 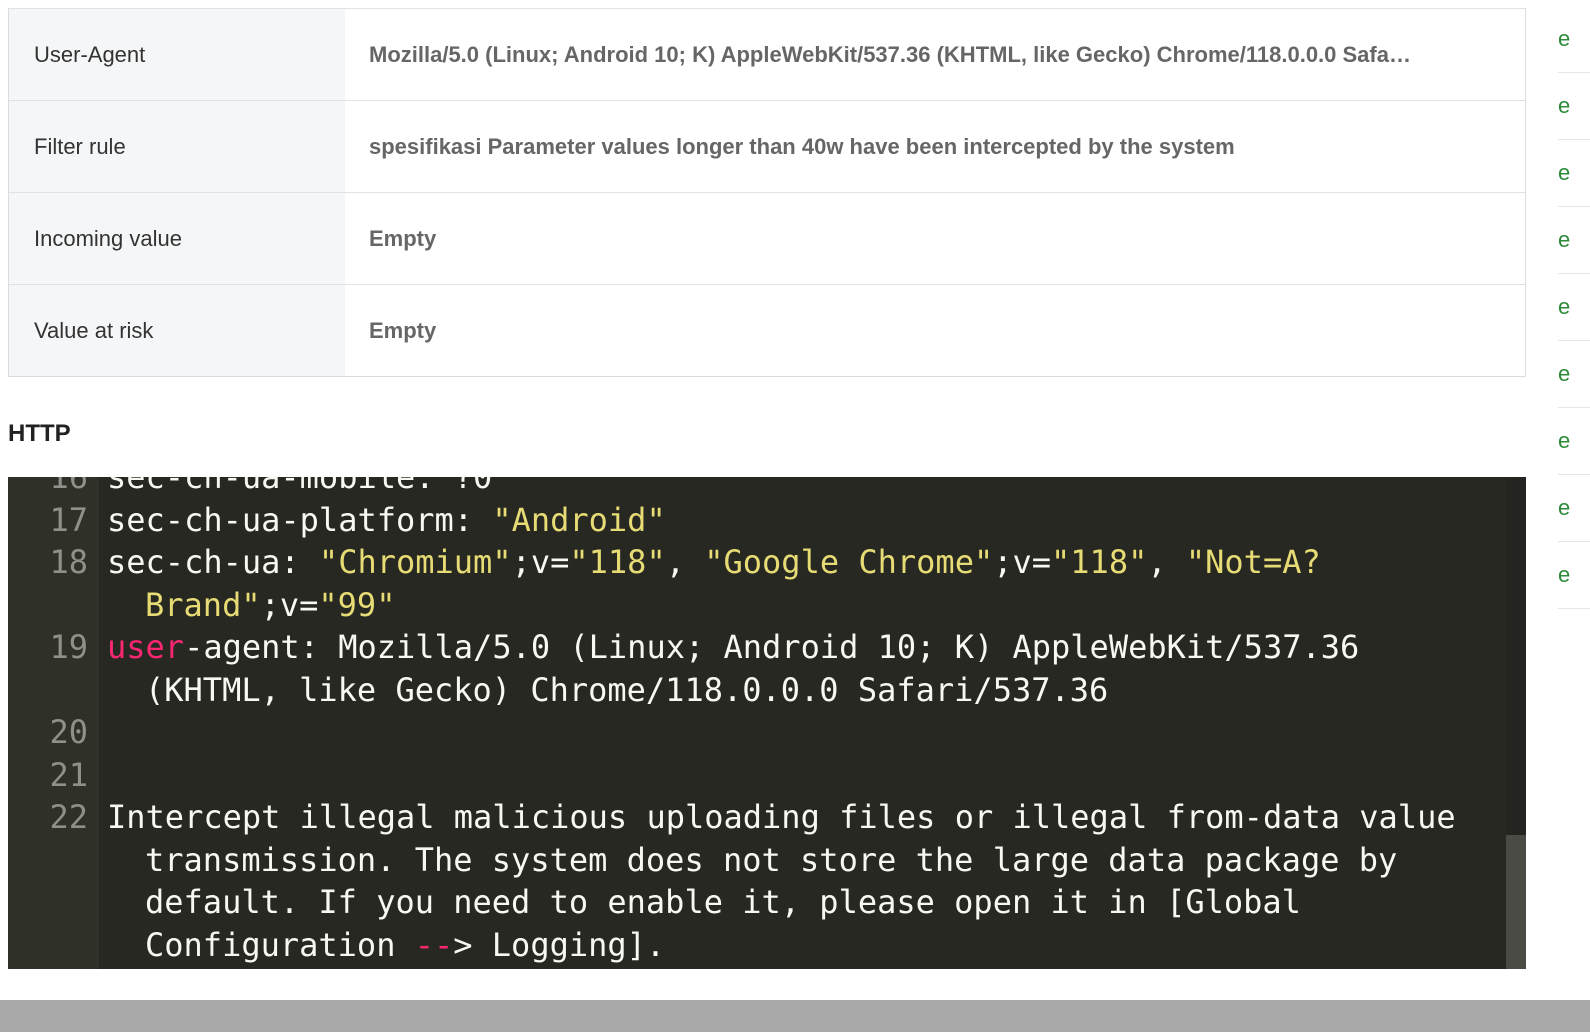 I want to click on editor-scrollbar, so click(x=1516, y=723).